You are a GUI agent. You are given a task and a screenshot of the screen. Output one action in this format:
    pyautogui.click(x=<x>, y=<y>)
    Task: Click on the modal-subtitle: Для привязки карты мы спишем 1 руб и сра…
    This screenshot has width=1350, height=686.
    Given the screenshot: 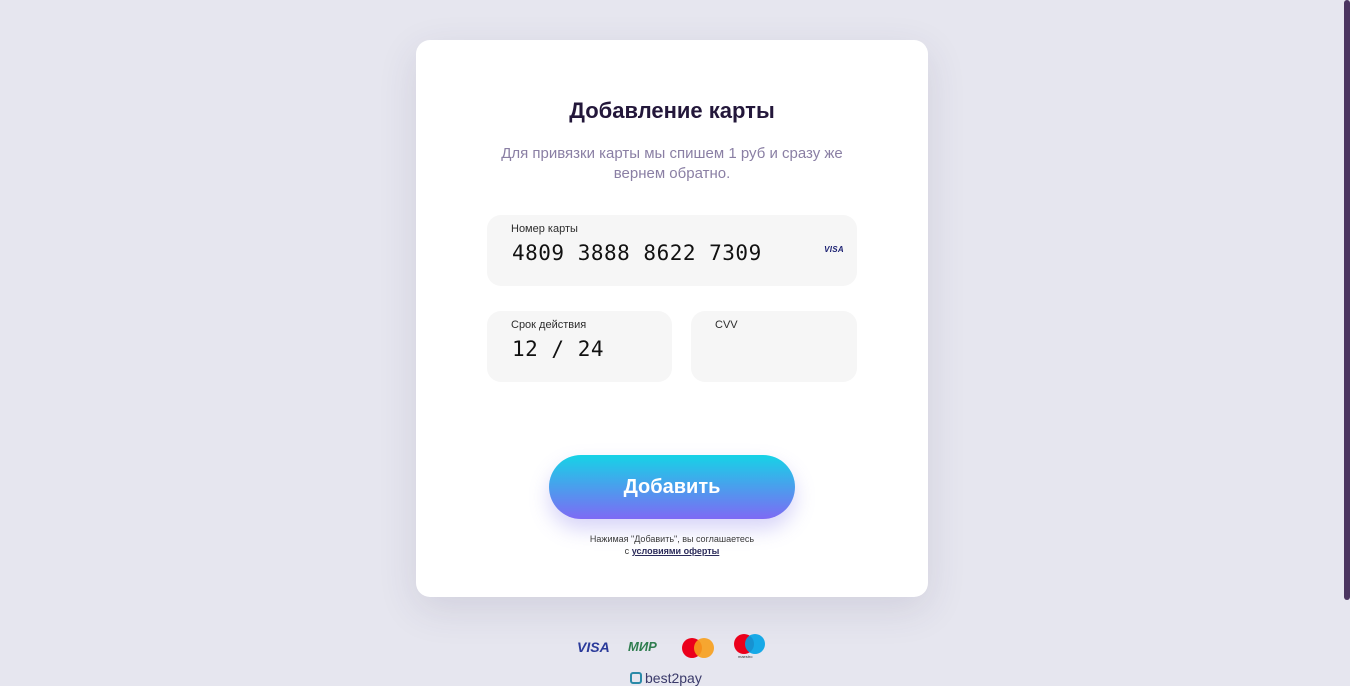 What is the action you would take?
    pyautogui.click(x=672, y=163)
    